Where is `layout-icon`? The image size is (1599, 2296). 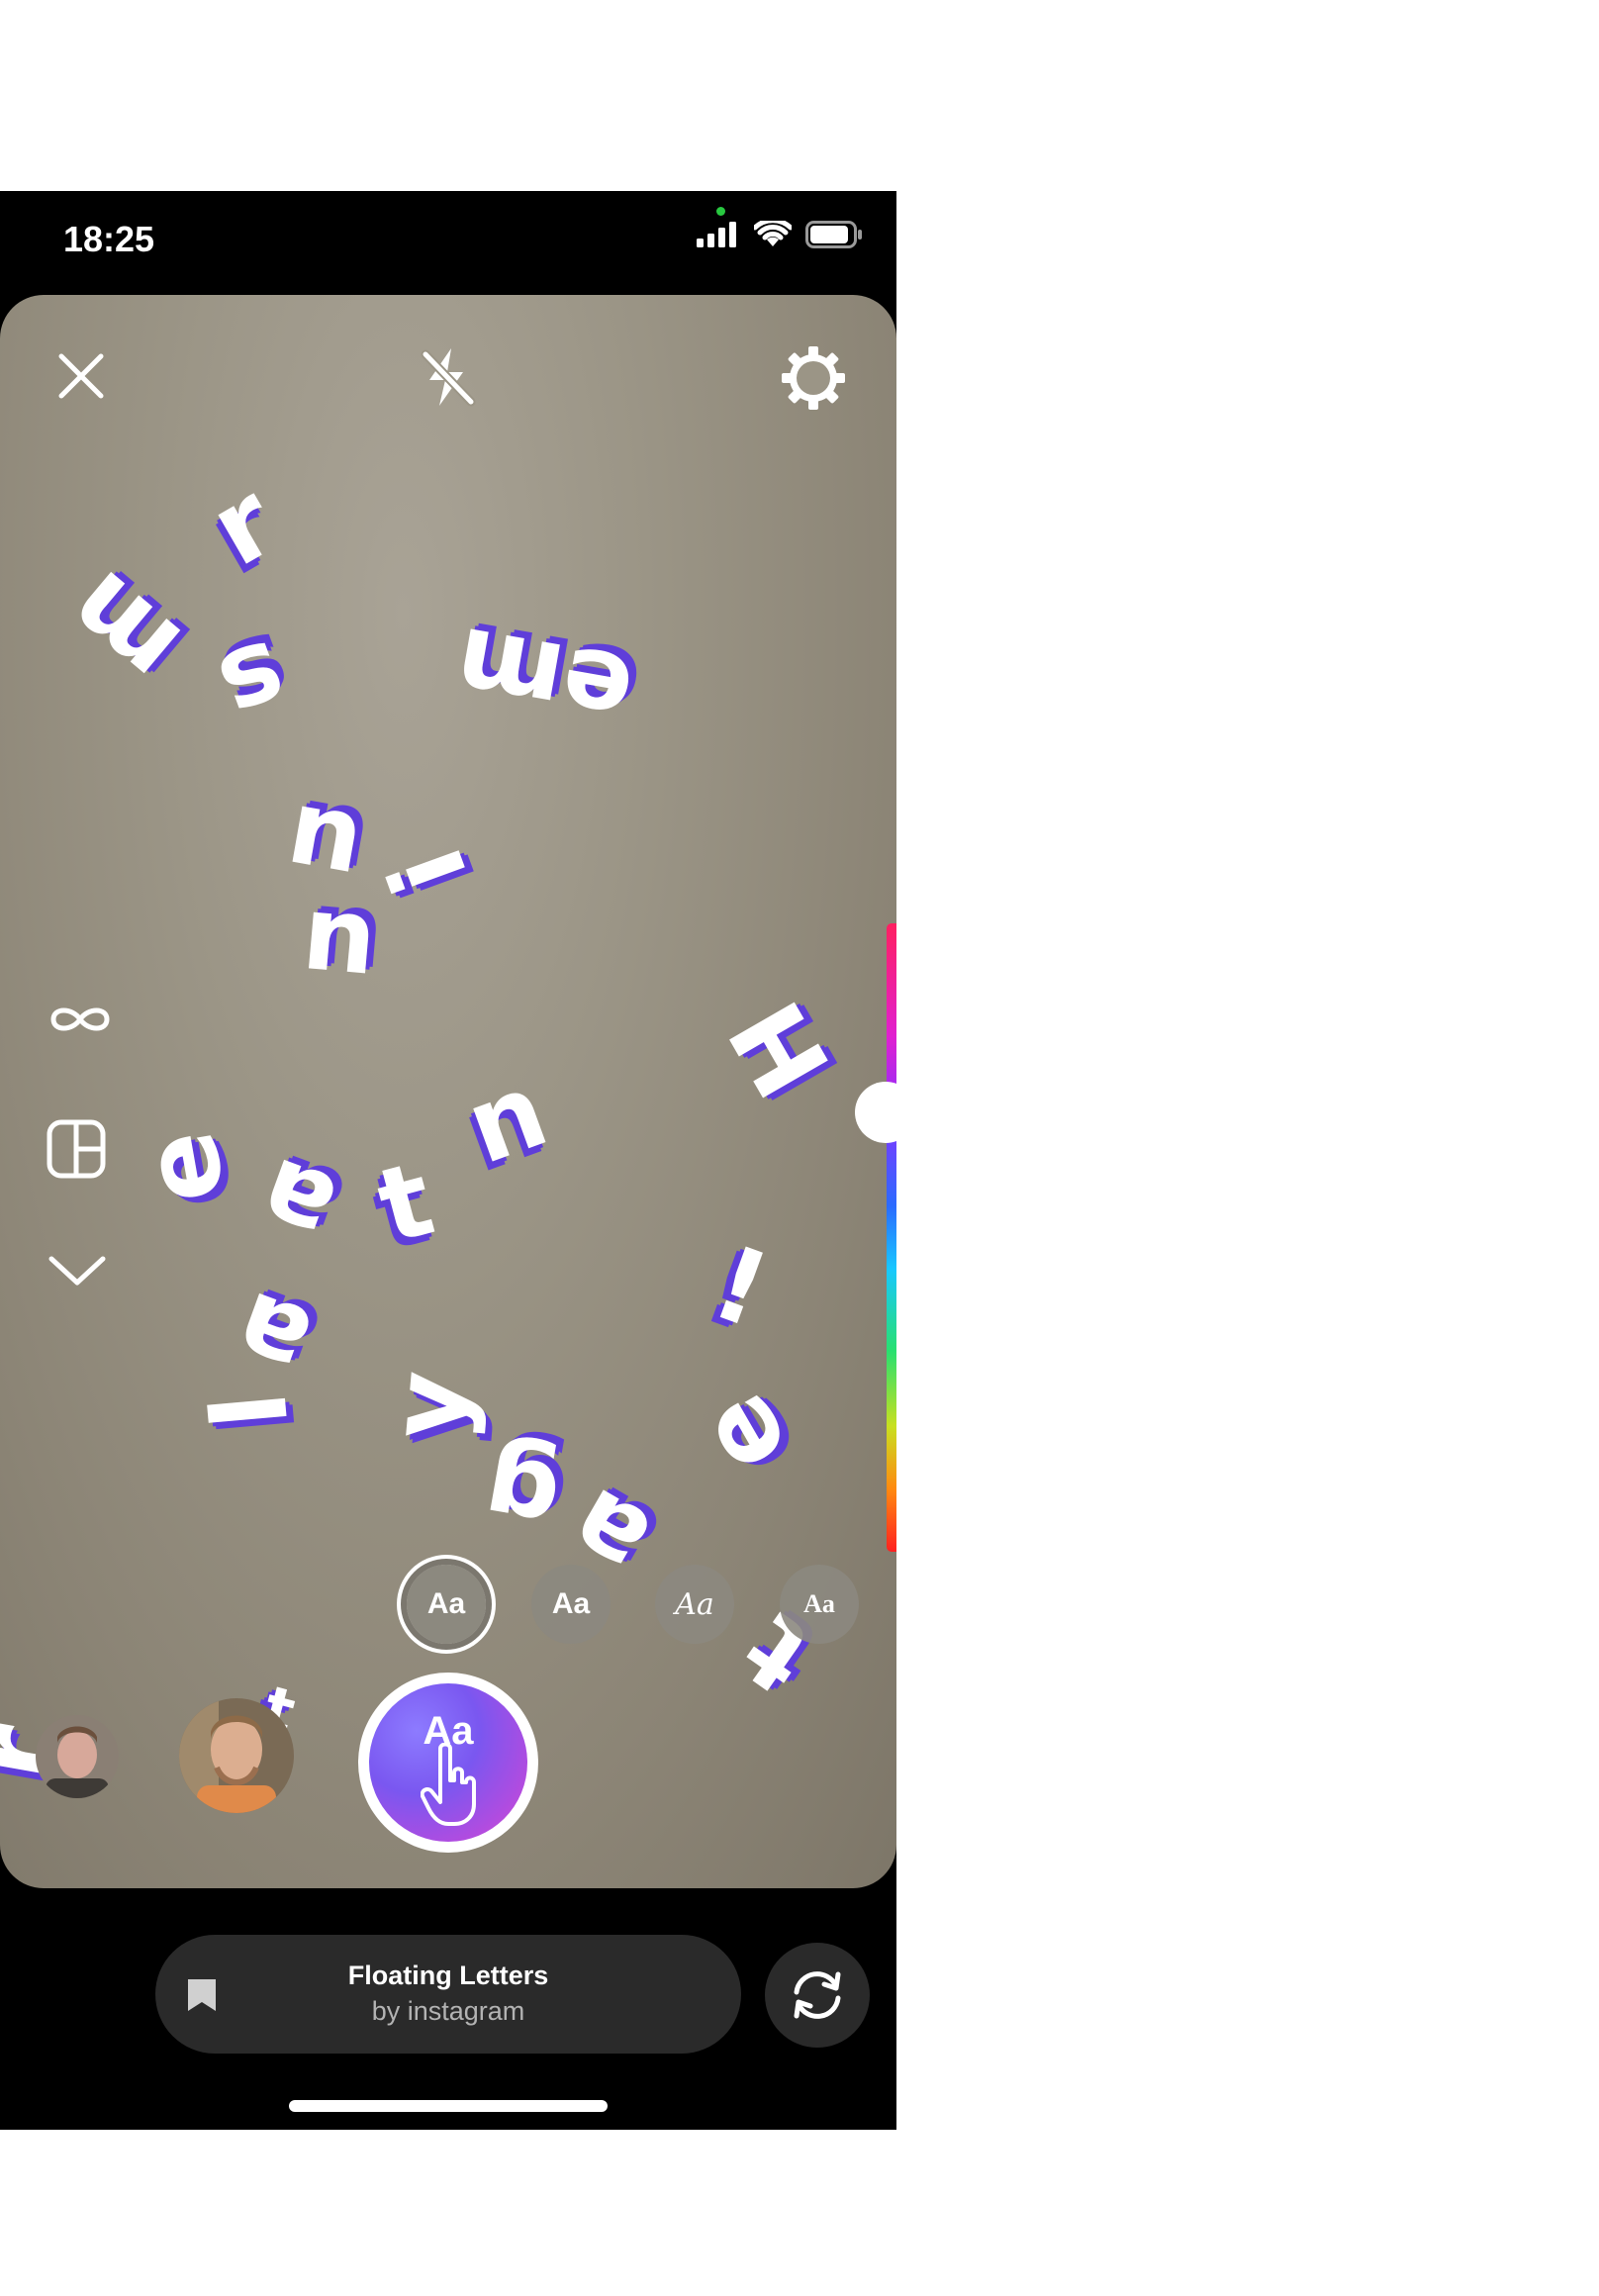 layout-icon is located at coordinates (76, 1149).